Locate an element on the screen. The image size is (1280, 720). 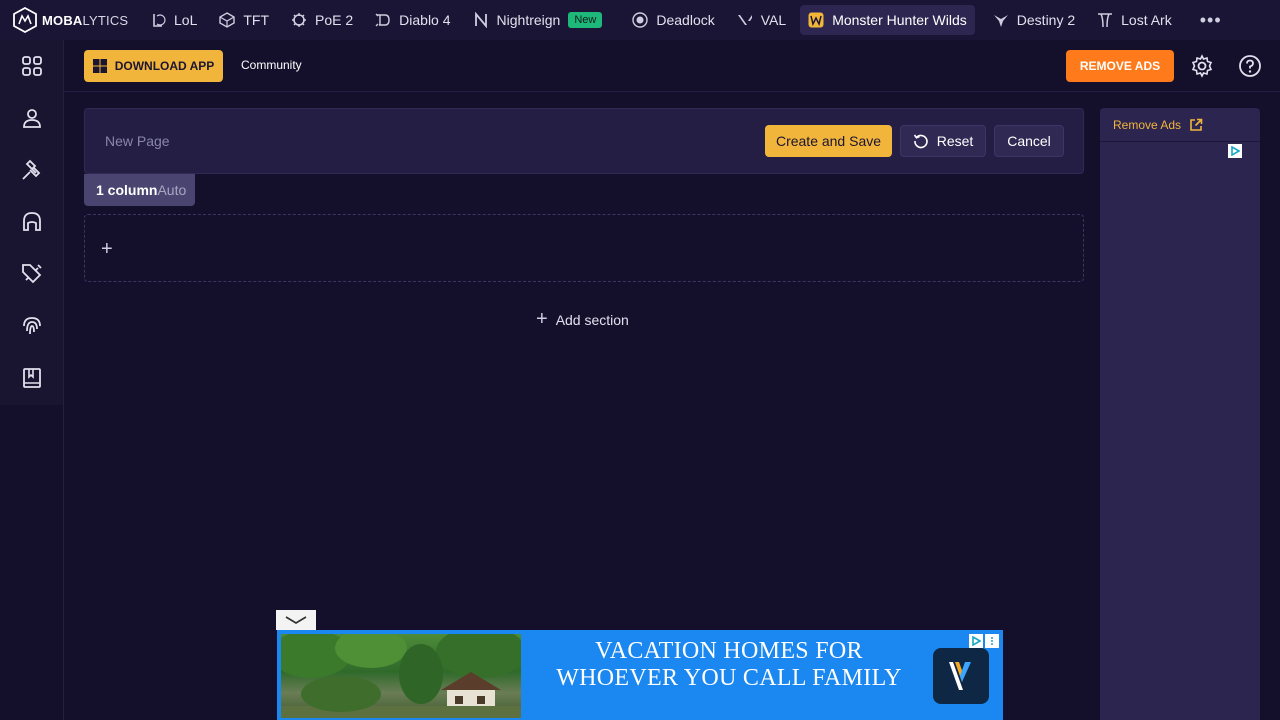
reset-button: Reset is located at coordinates (943, 141).